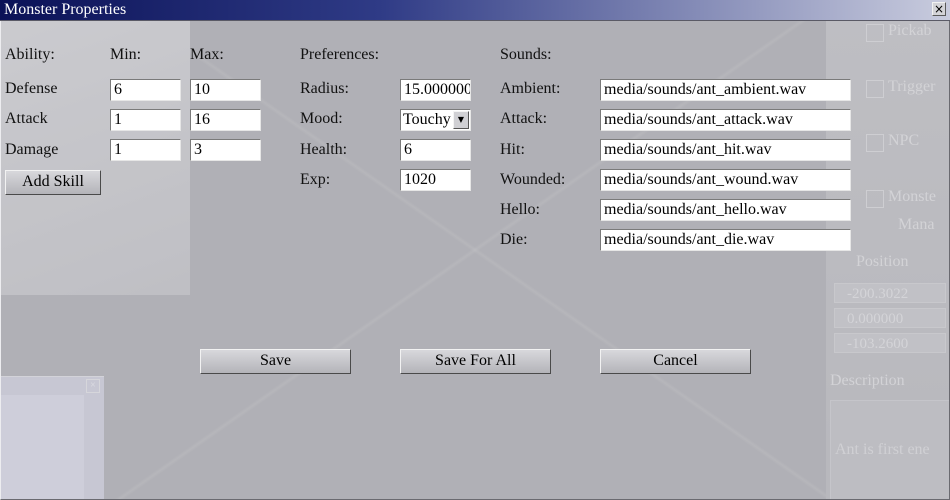  I want to click on cancel-button: Cancel, so click(675, 361).